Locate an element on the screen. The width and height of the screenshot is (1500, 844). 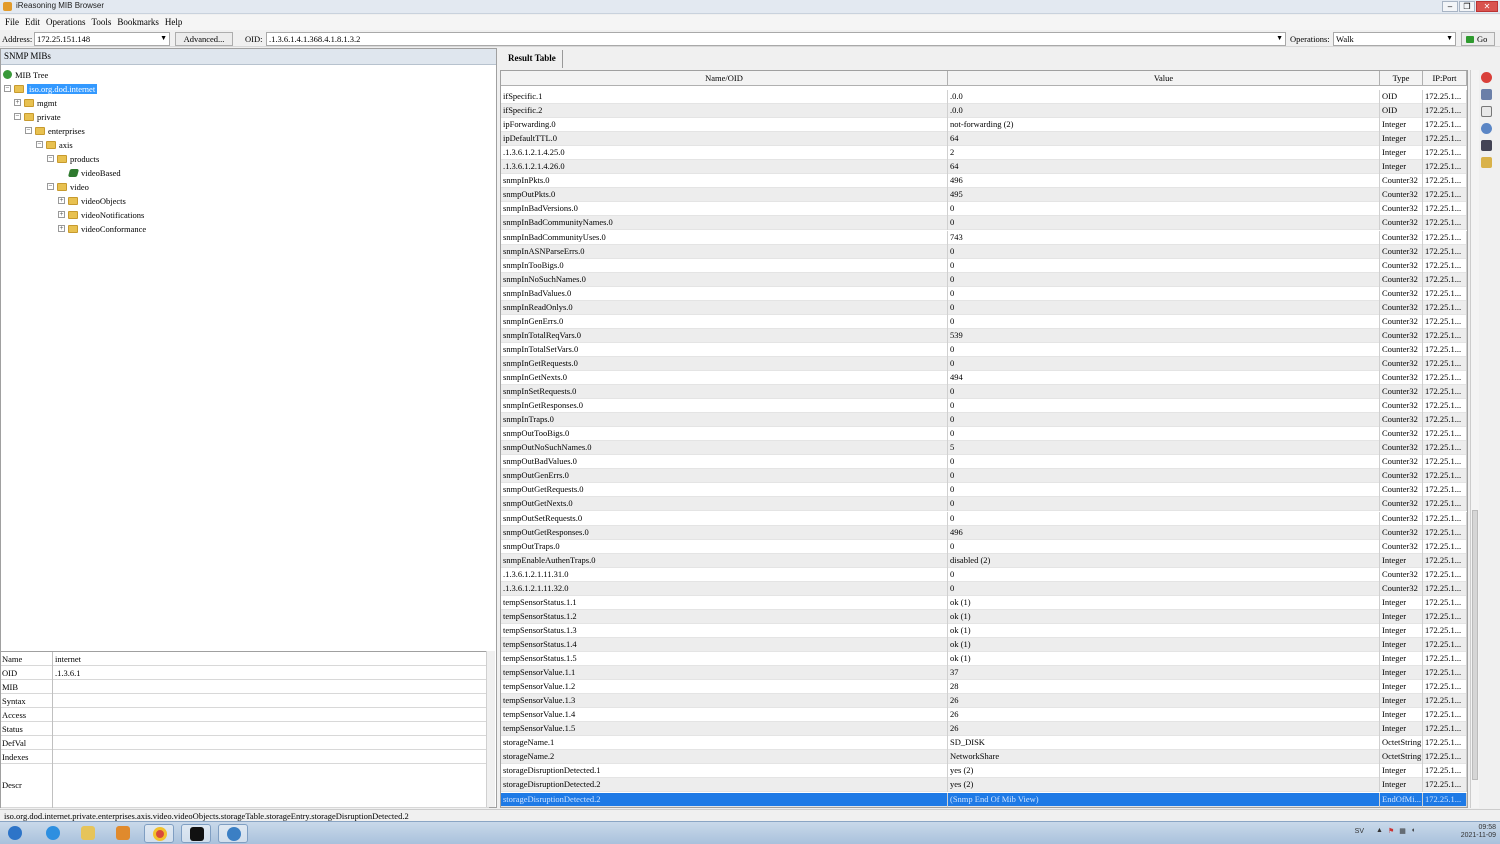
tree-node-video: − video is located at coordinates (68, 186).